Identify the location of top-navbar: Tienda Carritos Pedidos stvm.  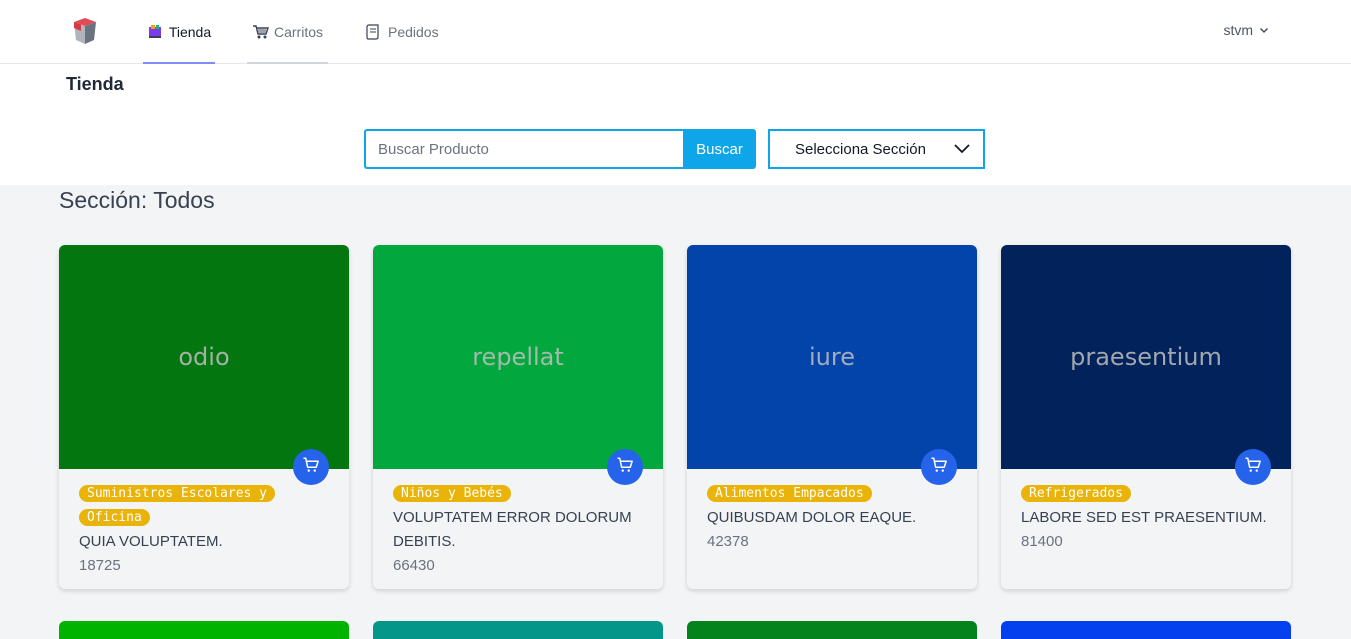
(675, 32).